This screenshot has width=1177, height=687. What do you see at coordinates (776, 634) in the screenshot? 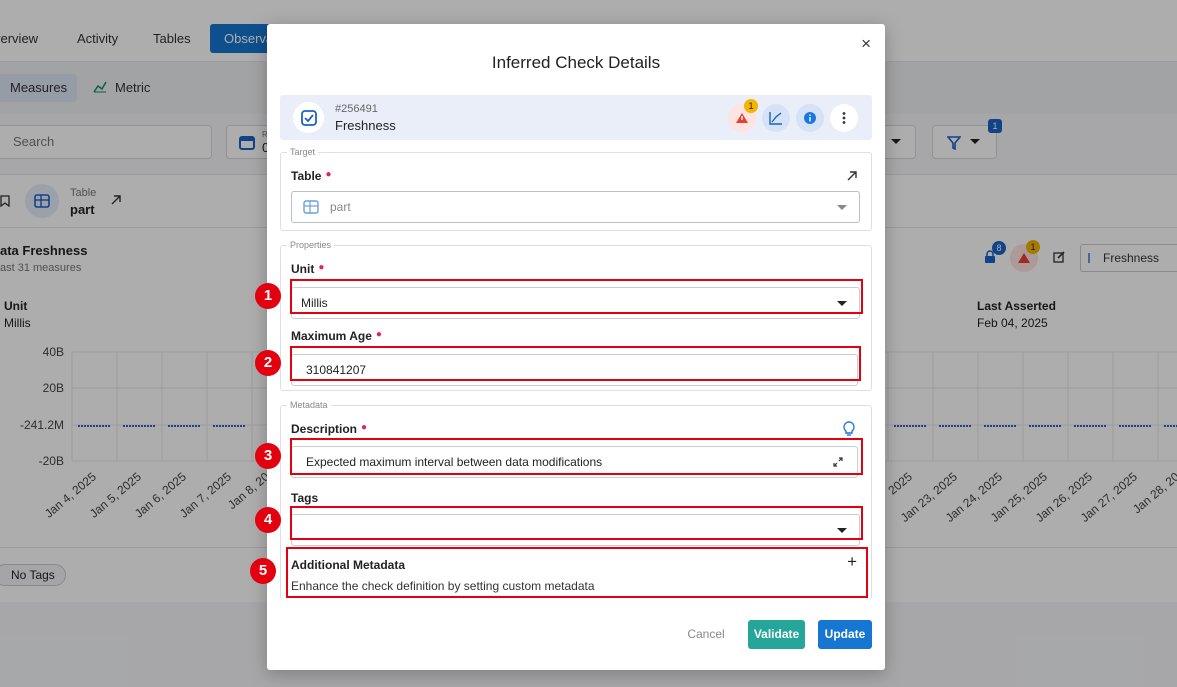
I see `validate-button: Validate` at bounding box center [776, 634].